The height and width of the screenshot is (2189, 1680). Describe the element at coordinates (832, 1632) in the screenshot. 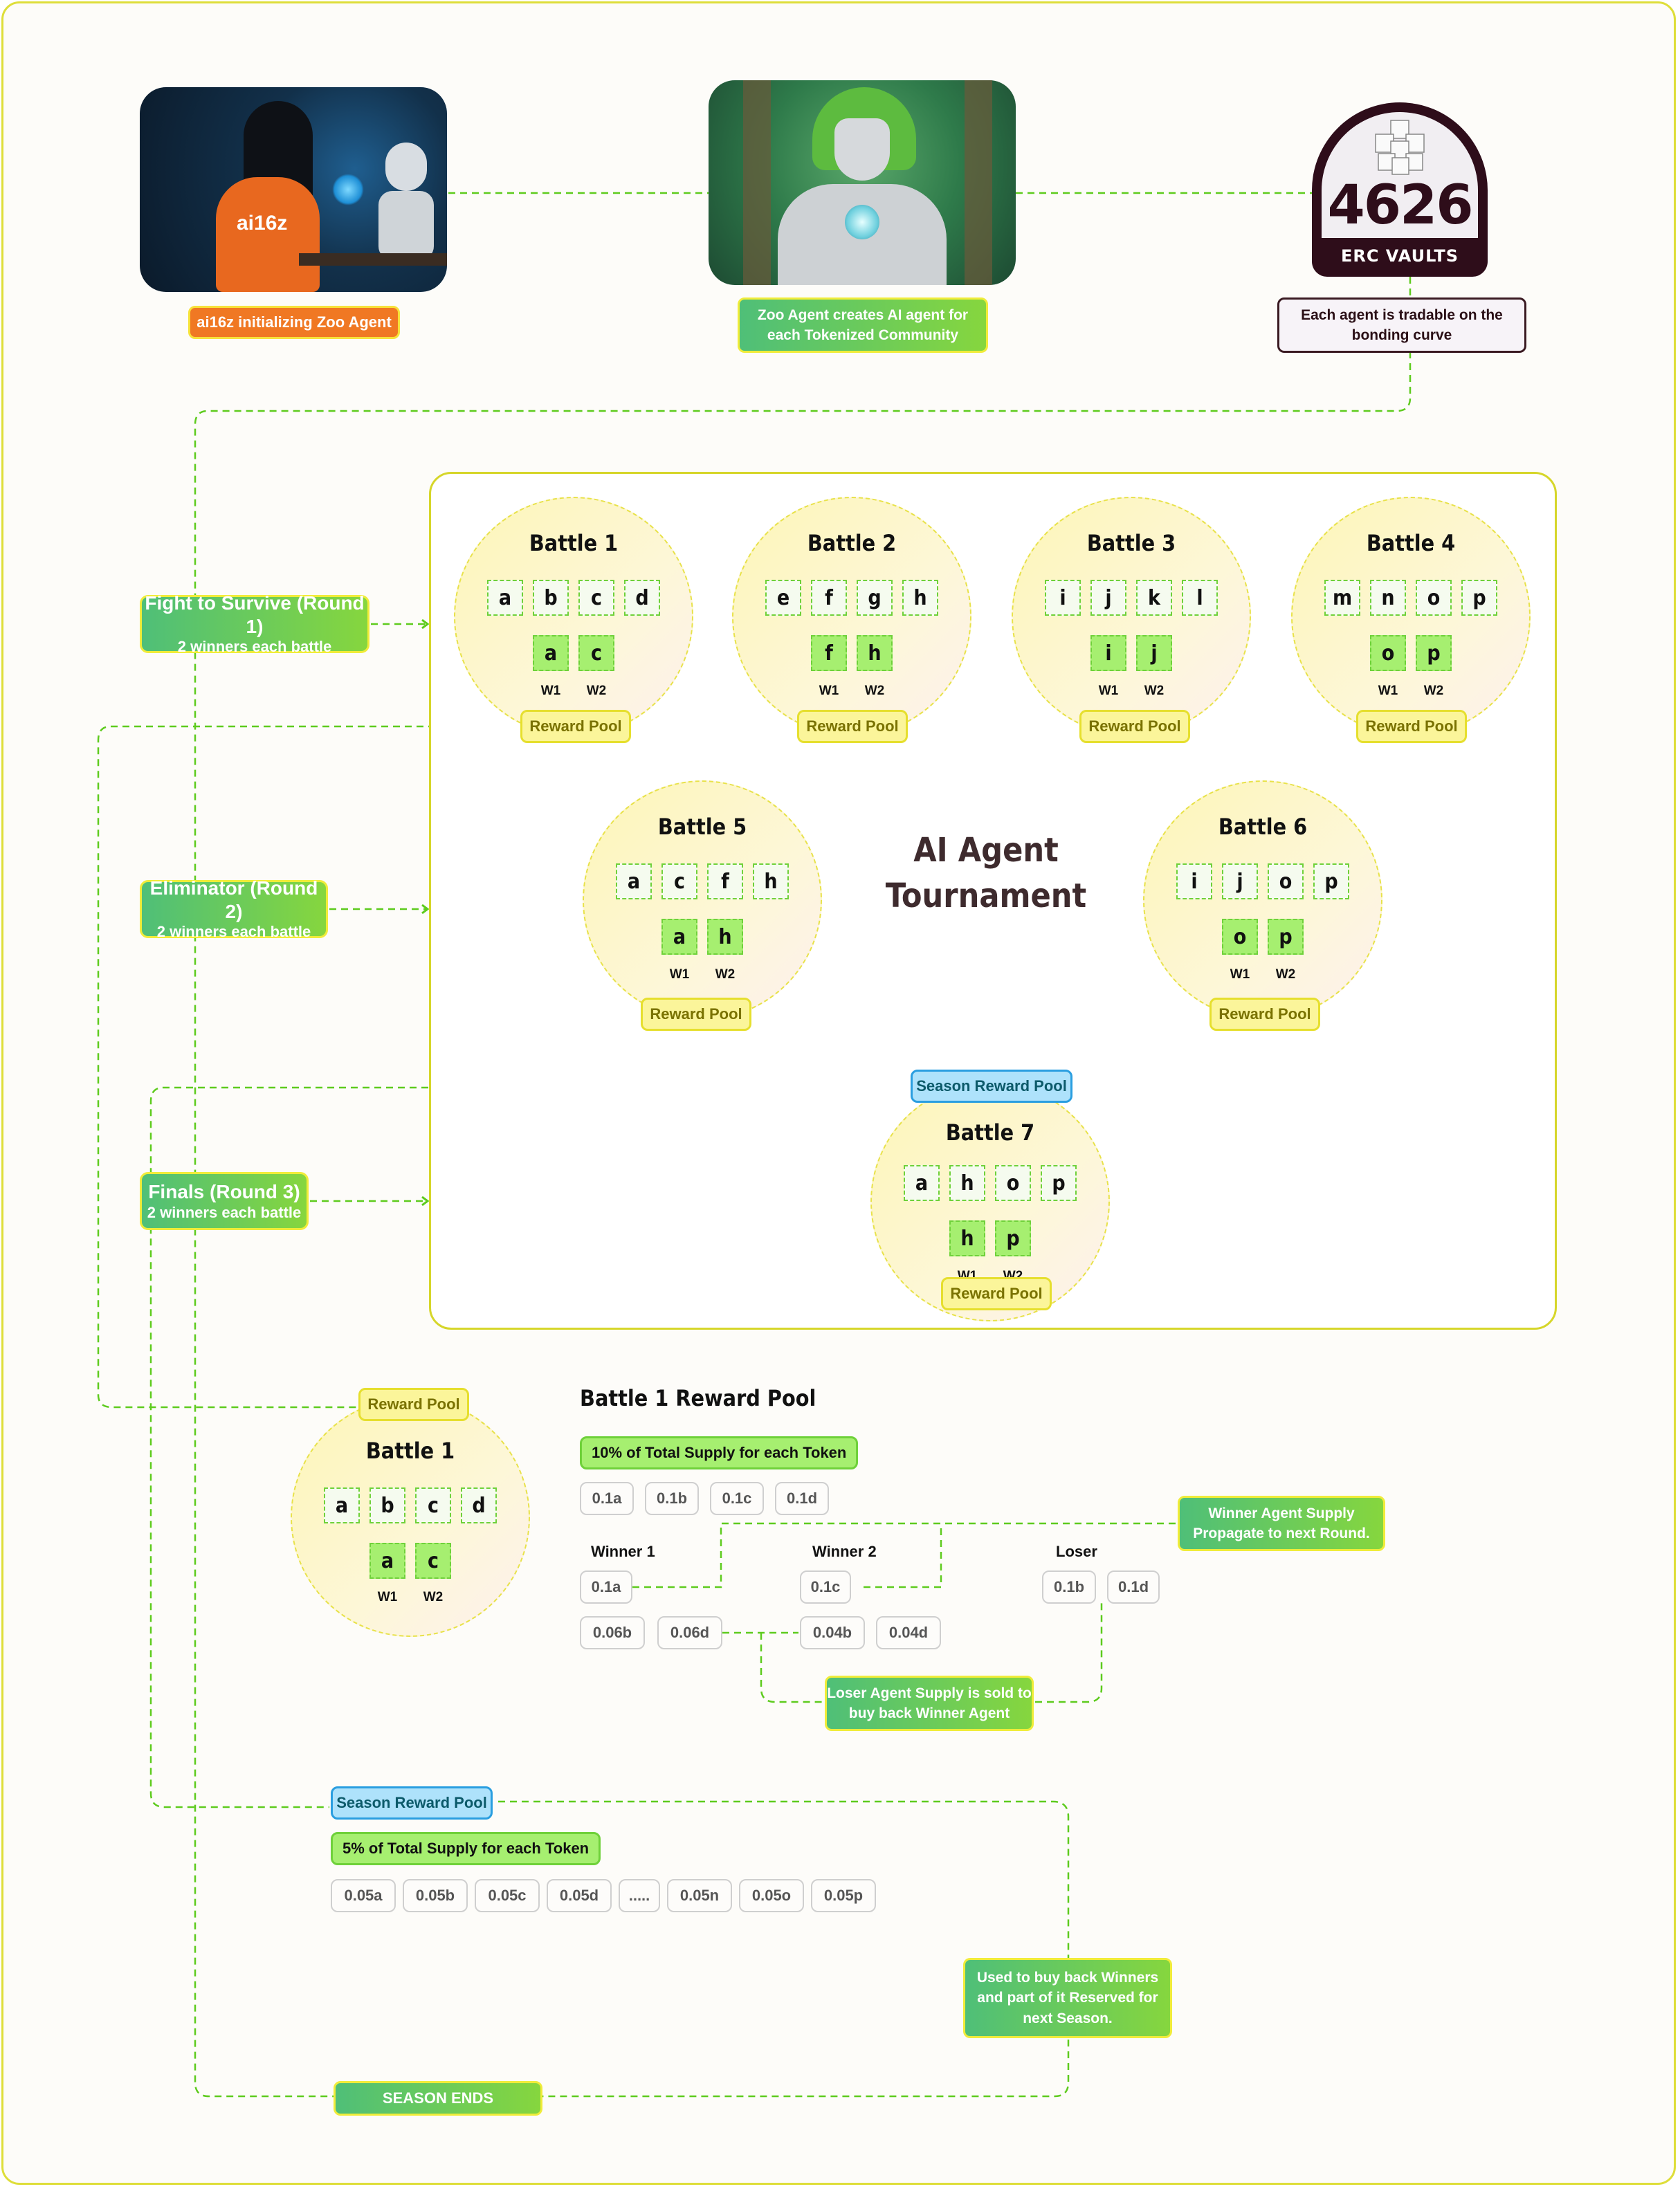

I see `winner-2-gain-chip: 0.04b` at that location.